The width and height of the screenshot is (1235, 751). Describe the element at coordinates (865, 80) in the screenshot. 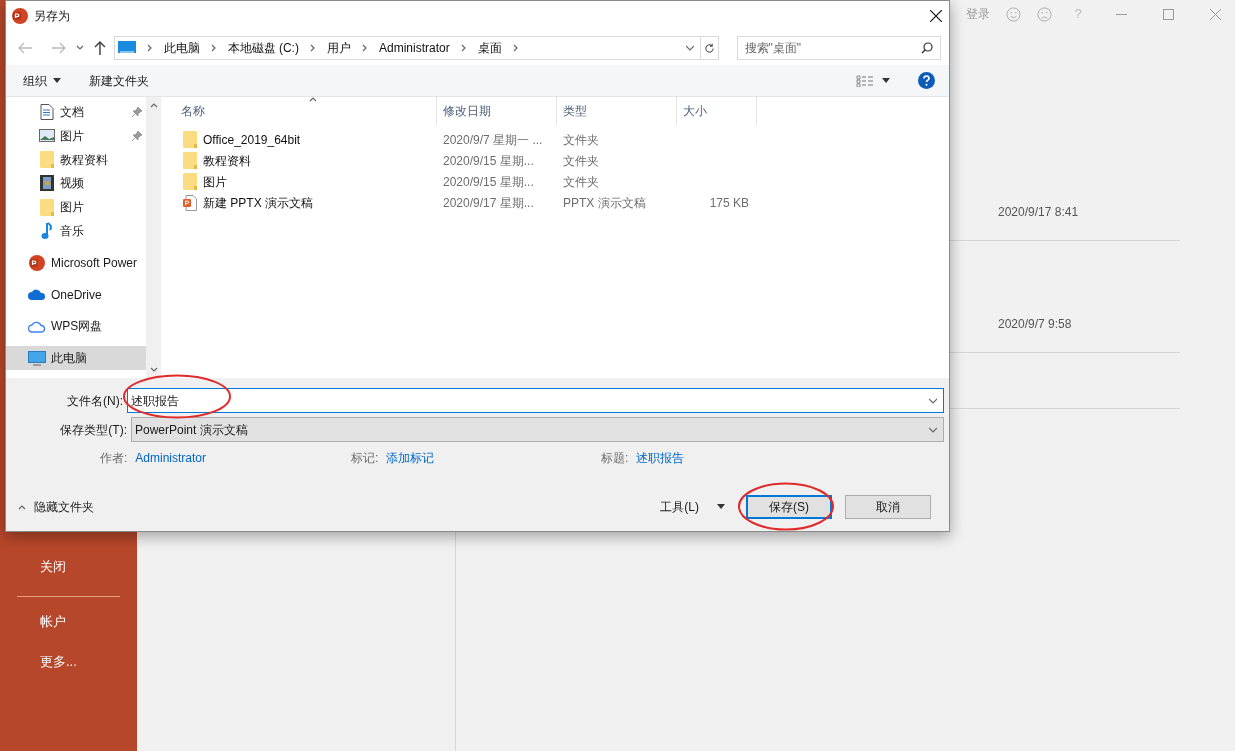

I see `view-options-icon` at that location.